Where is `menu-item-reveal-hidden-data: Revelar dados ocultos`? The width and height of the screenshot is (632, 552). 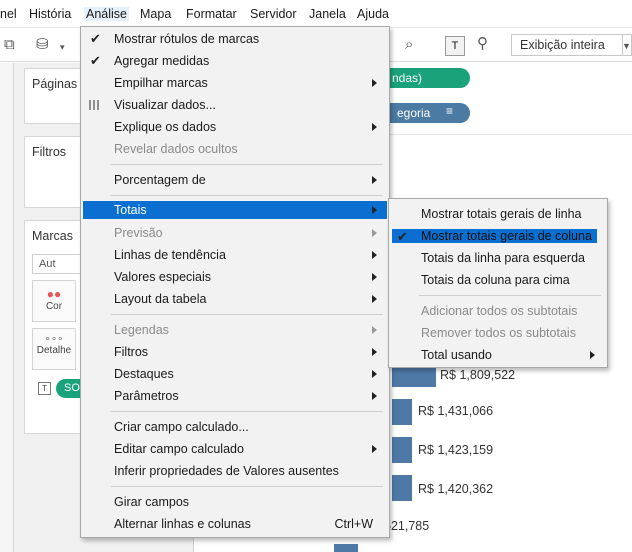 menu-item-reveal-hidden-data: Revelar dados ocultos is located at coordinates (176, 149).